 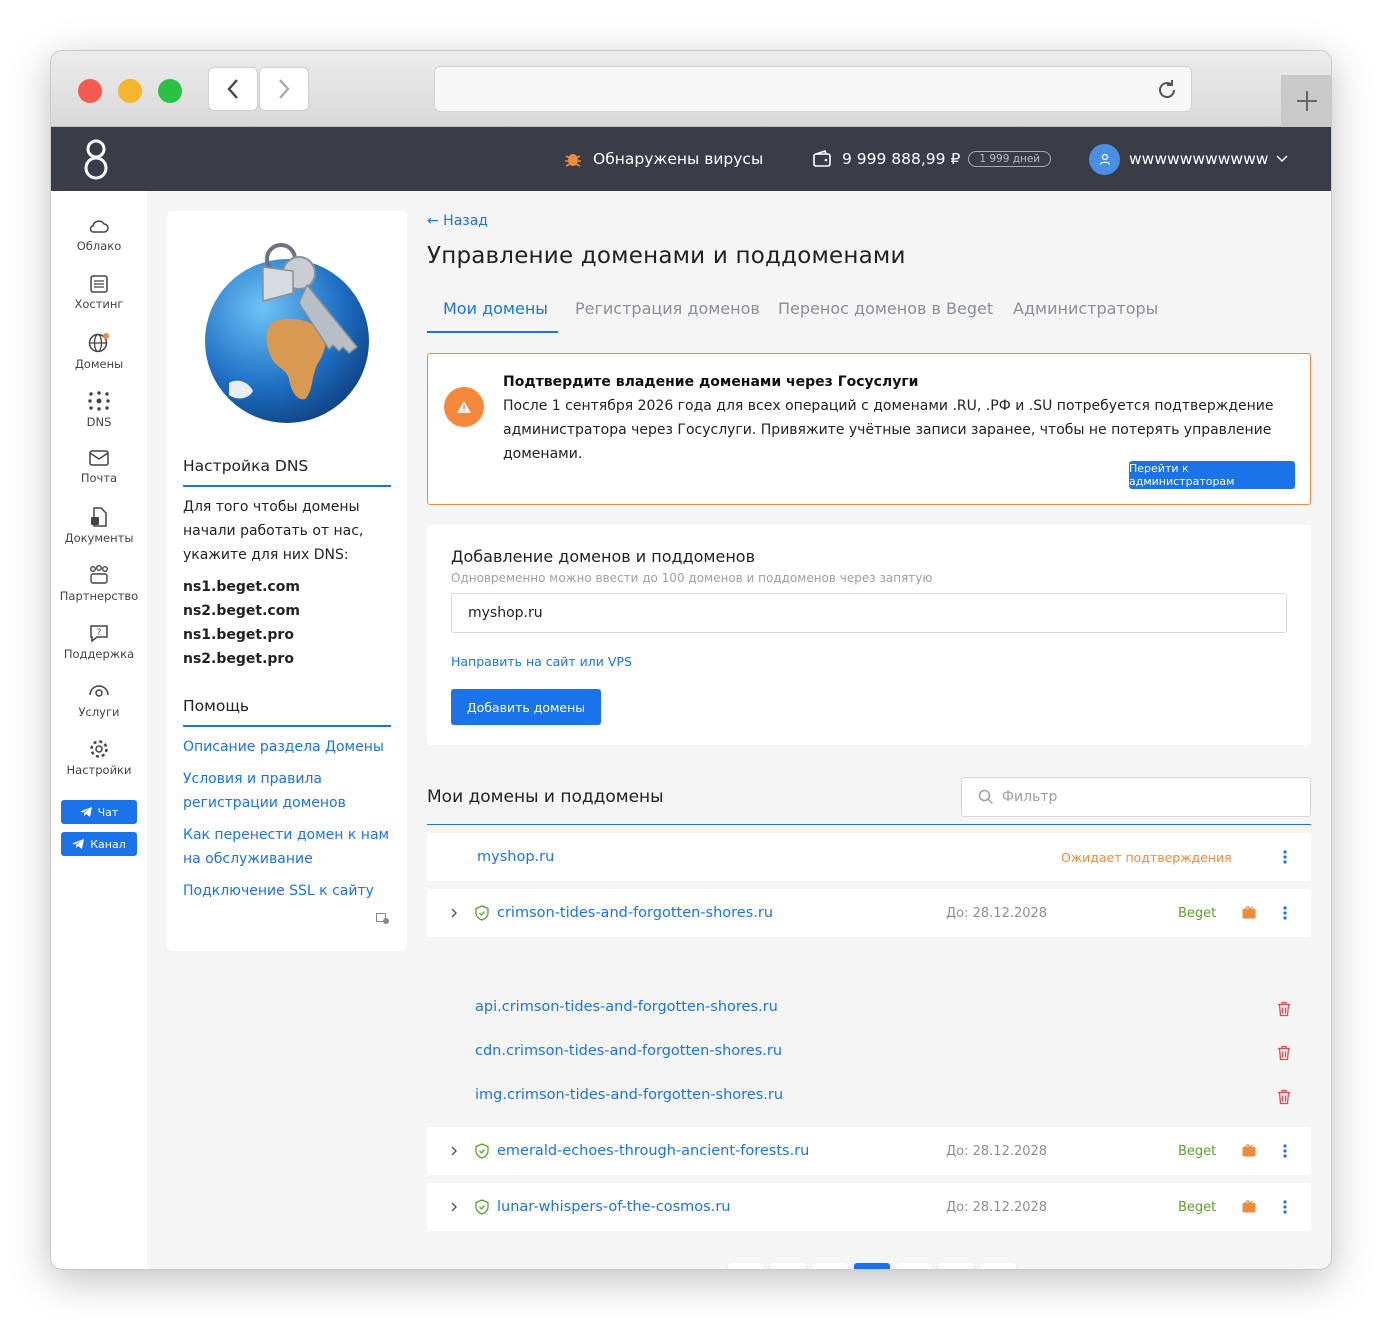 I want to click on sidebar-item-documents: Документы, so click(x=99, y=526).